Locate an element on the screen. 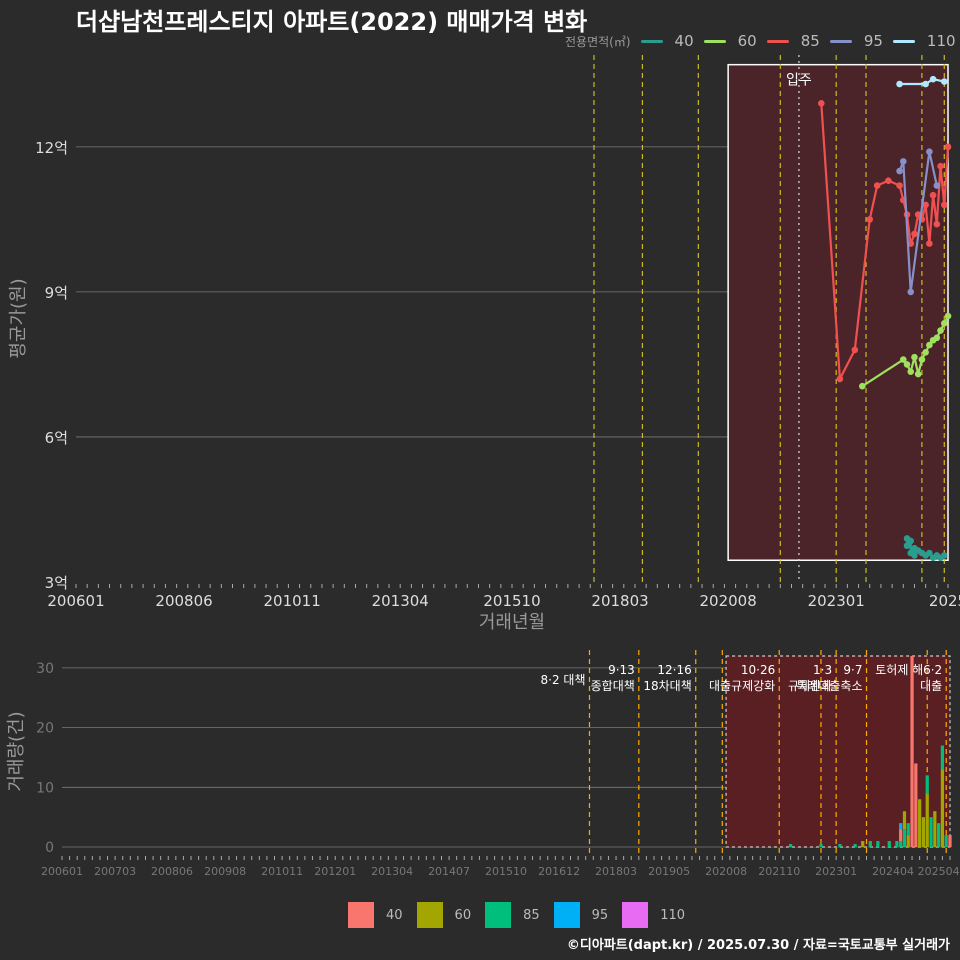 Image resolution: width=960 pixels, height=960 pixels. volume-legend-label-85: 85 is located at coordinates (531, 915).